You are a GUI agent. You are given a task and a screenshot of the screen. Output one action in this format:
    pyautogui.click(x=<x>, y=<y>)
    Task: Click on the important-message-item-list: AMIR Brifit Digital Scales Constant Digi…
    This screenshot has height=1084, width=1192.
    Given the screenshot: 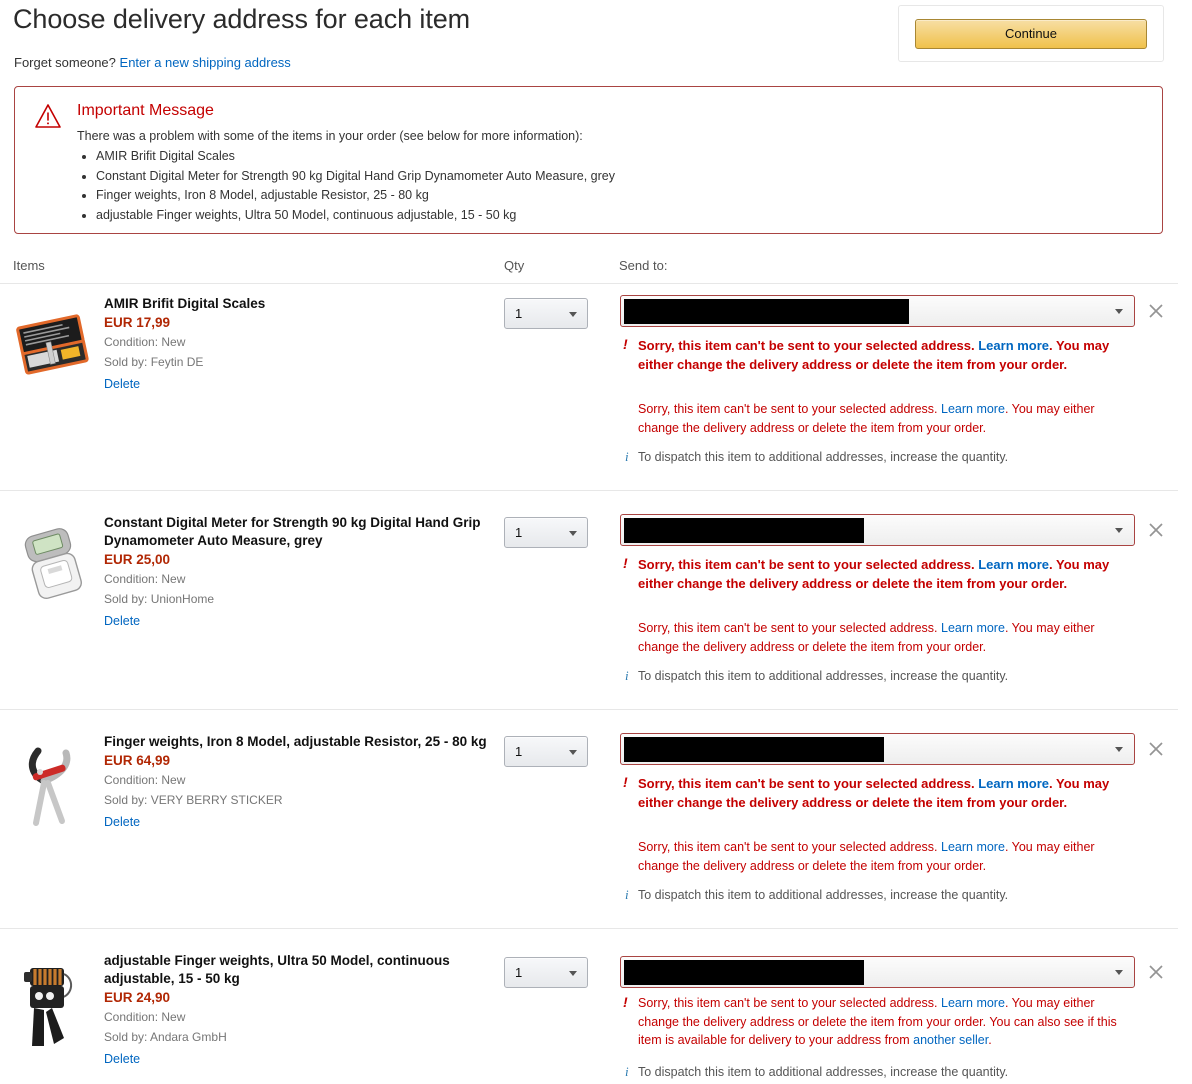 What is the action you would take?
    pyautogui.click(x=346, y=186)
    